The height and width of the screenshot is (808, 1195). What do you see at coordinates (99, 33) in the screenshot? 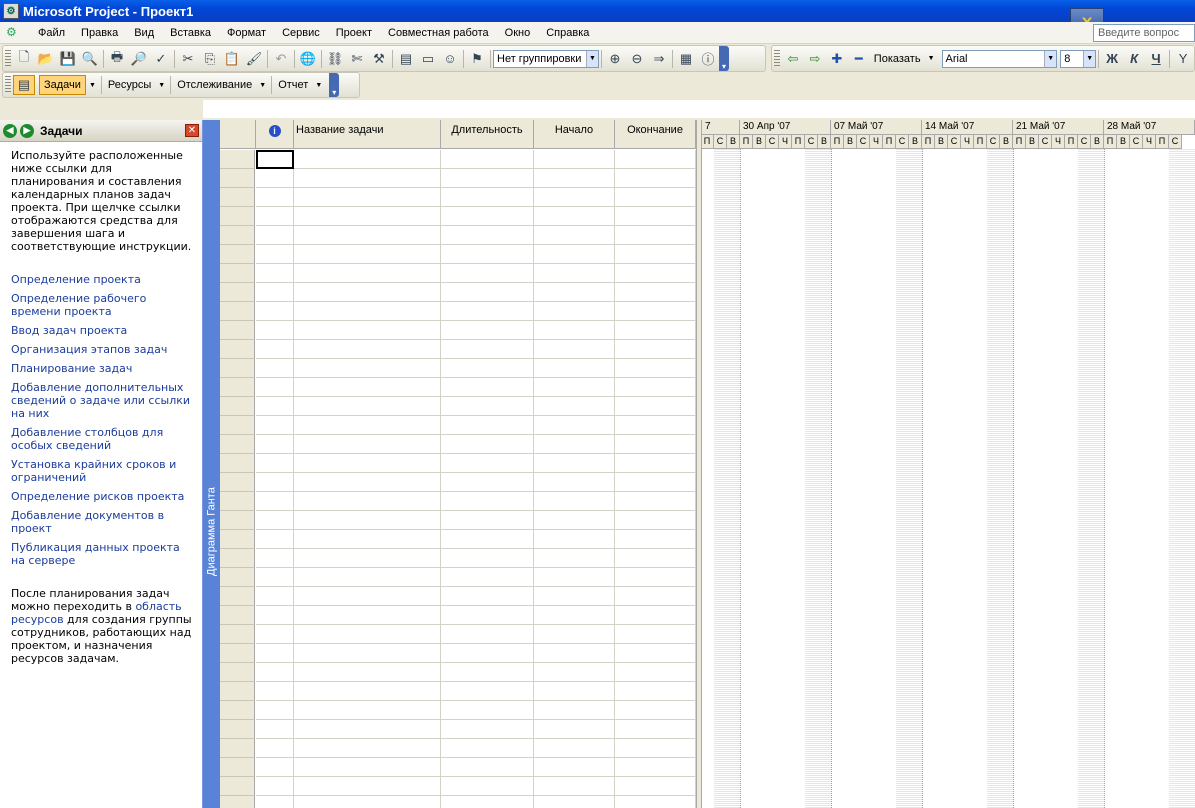
I see `menu-edit: Правка` at bounding box center [99, 33].